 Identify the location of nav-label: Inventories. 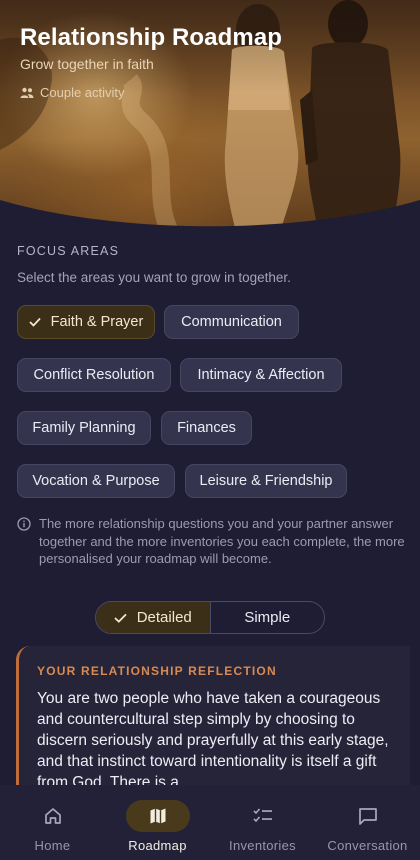
(262, 845).